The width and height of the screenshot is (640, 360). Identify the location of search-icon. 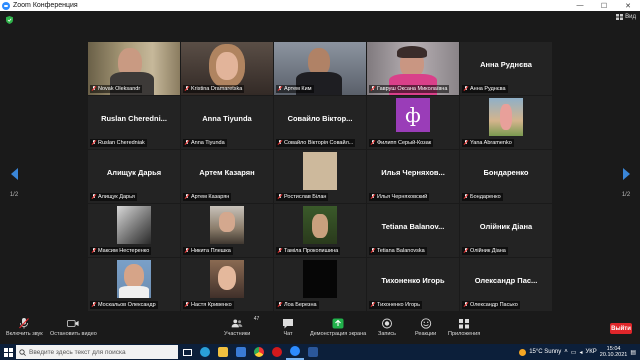
(22, 352).